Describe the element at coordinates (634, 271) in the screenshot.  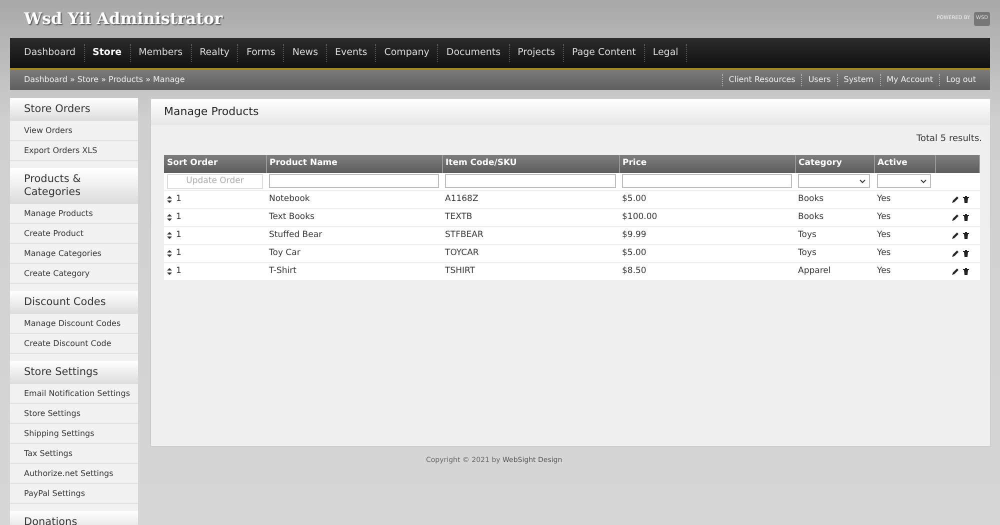
I see `table-cell: $8.50` at that location.